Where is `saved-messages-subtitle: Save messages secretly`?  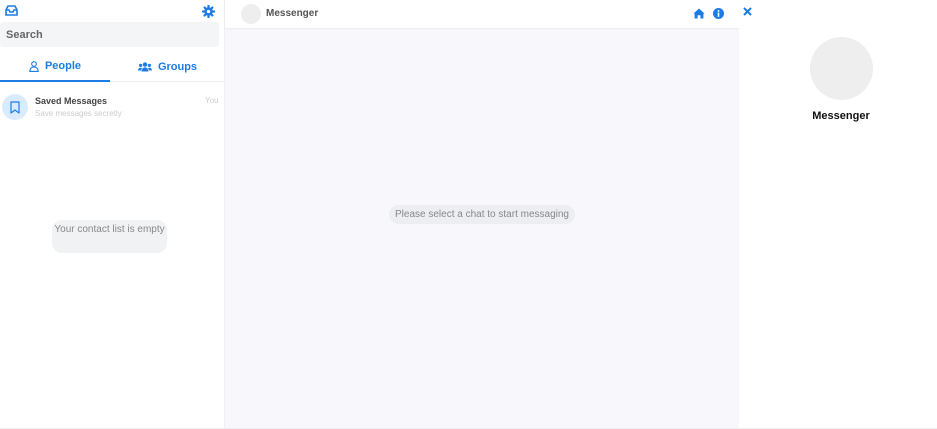
saved-messages-subtitle: Save messages secretly is located at coordinates (78, 113).